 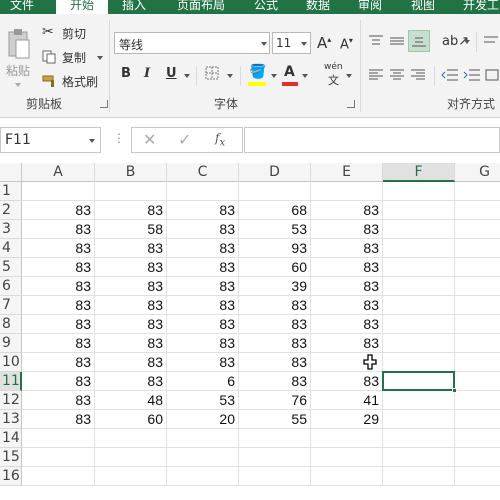 I want to click on wrap-text-icon, so click(x=491, y=41).